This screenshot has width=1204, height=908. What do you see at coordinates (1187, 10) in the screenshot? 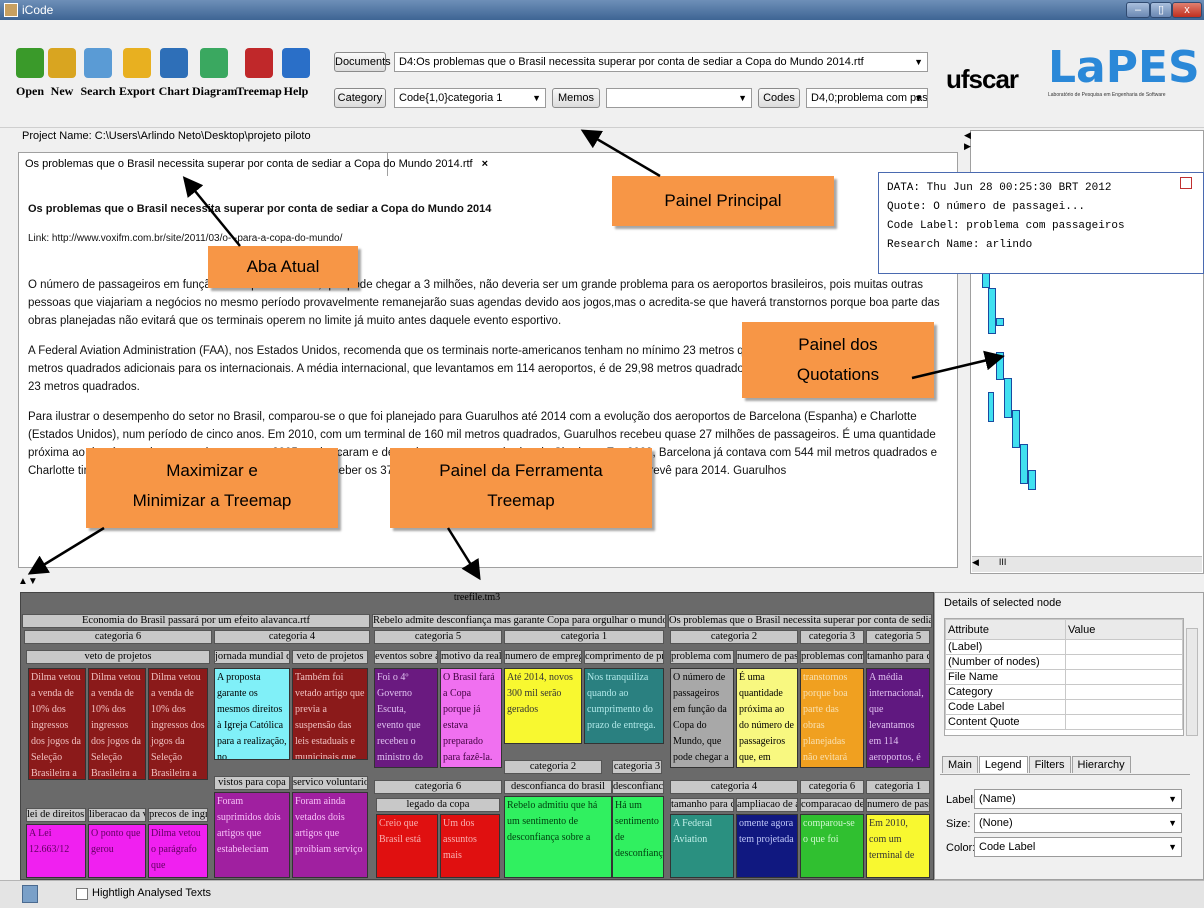
I see `close-button: x` at bounding box center [1187, 10].